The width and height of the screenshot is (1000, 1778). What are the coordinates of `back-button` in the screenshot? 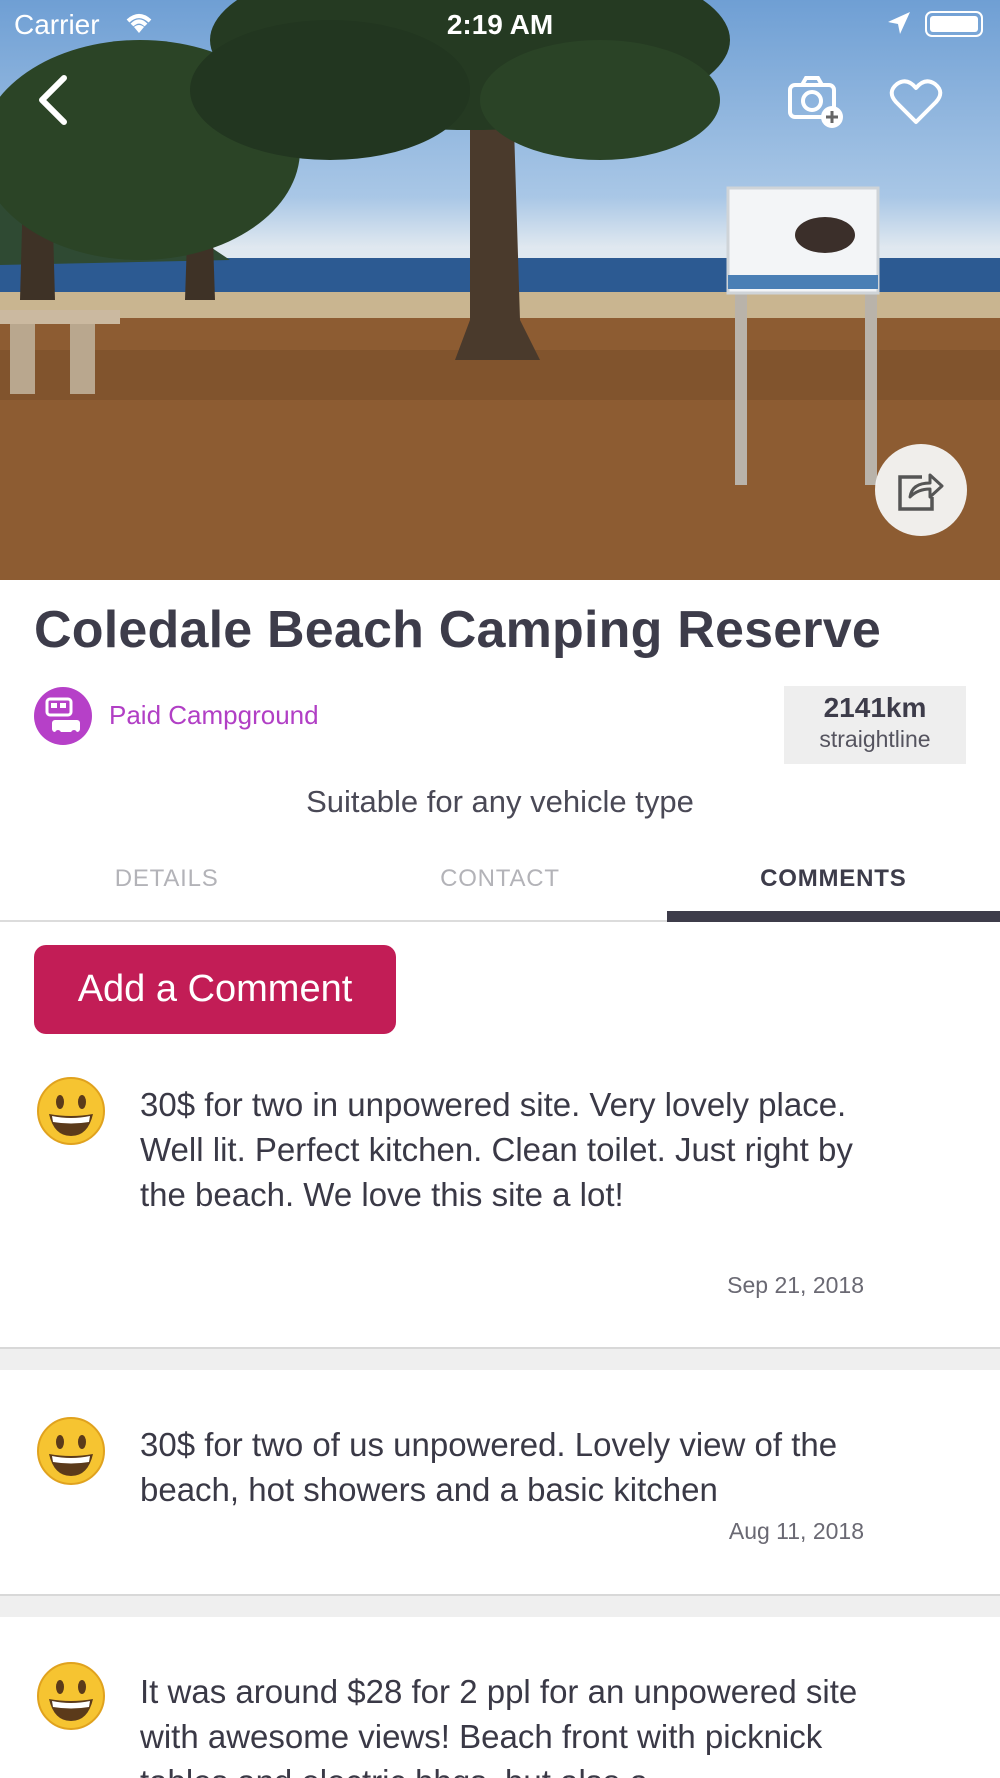 It's located at (53, 100).